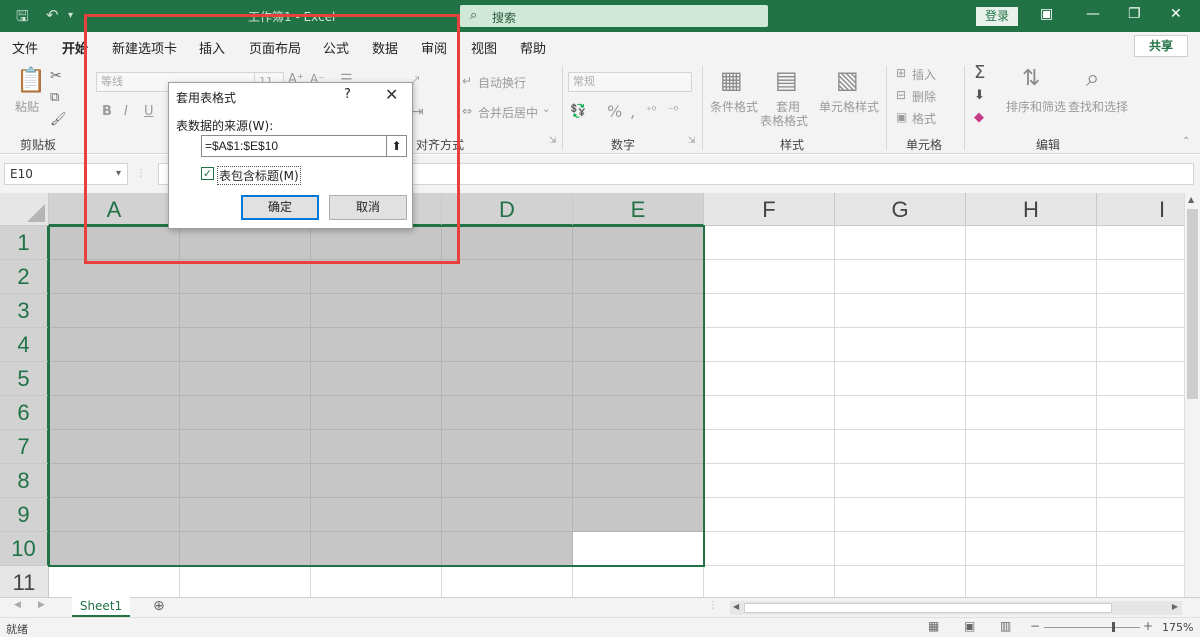 Image resolution: width=1200 pixels, height=637 pixels. Describe the element at coordinates (22, 18) in the screenshot. I see `save-icon: 🖫` at that location.